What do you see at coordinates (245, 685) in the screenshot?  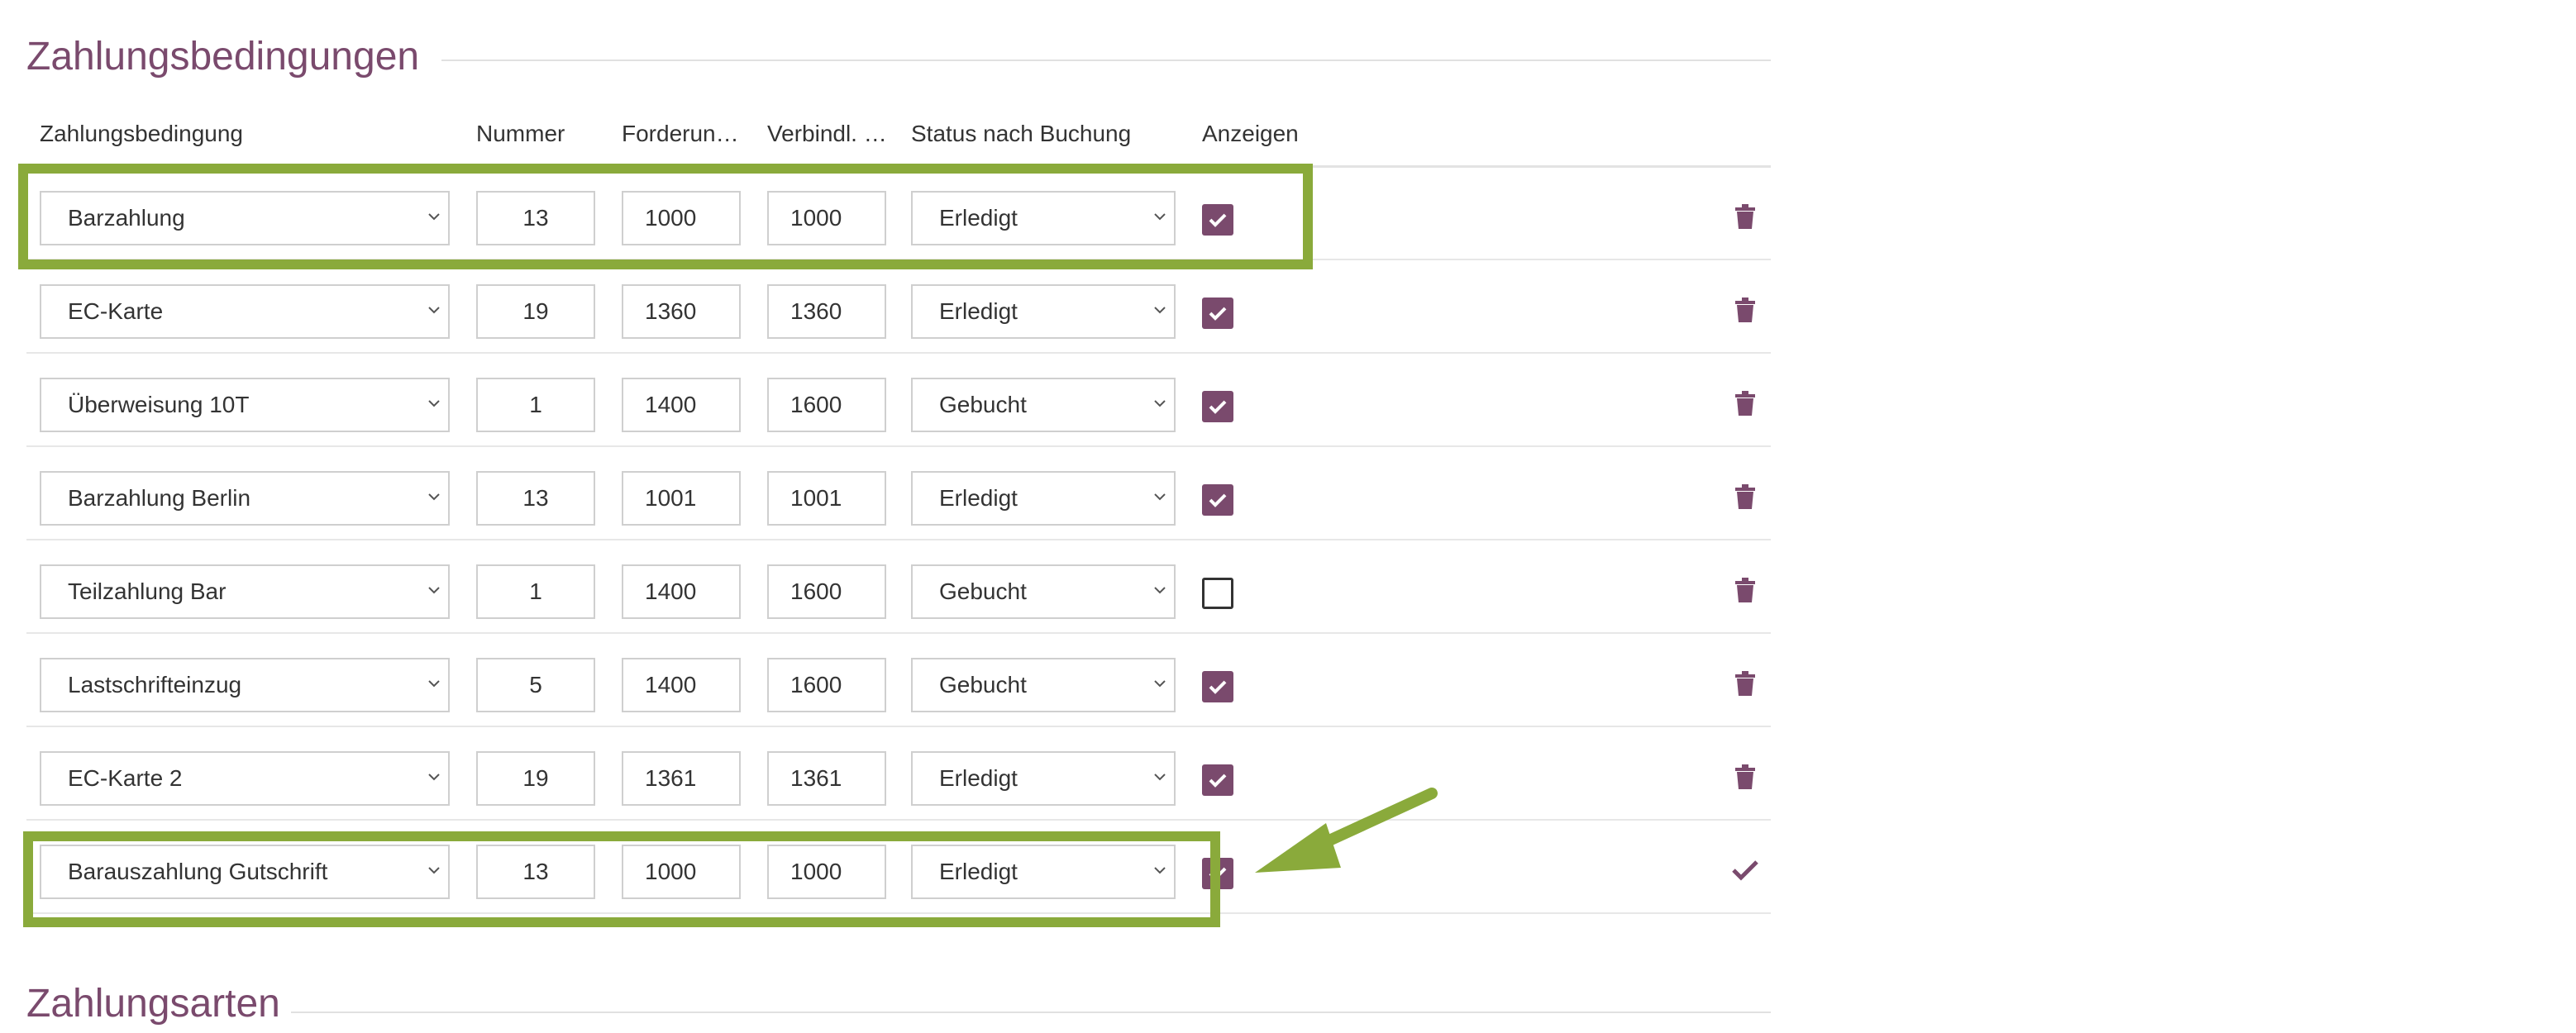 I see `payment-term-select: Lastschrifteinzug` at bounding box center [245, 685].